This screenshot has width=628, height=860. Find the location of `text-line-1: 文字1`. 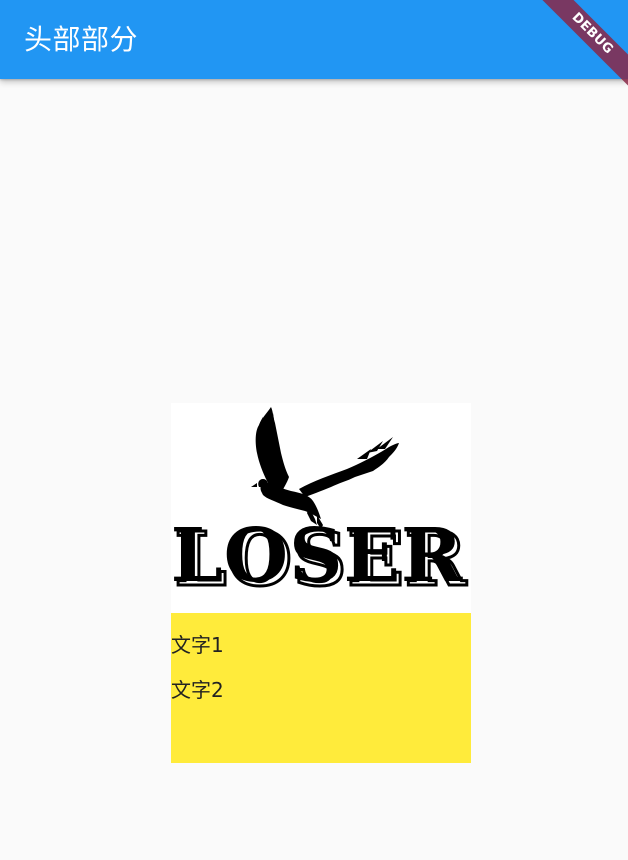

text-line-1: 文字1 is located at coordinates (197, 645).